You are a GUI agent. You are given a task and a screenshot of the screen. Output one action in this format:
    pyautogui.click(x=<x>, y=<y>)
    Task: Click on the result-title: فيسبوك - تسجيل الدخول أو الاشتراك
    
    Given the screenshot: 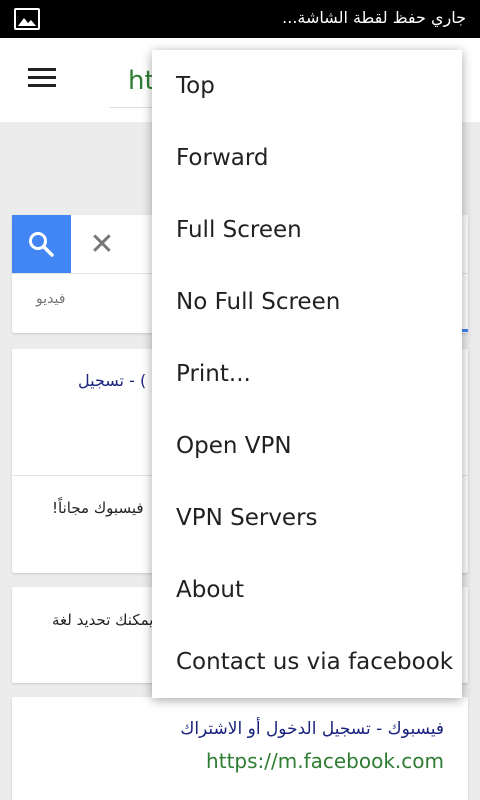 What is the action you would take?
    pyautogui.click(x=312, y=729)
    